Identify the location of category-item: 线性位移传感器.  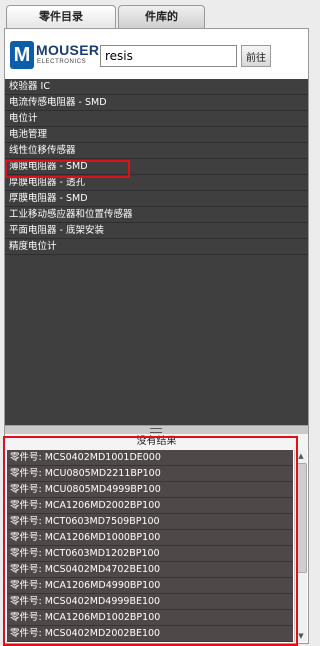
(156, 151).